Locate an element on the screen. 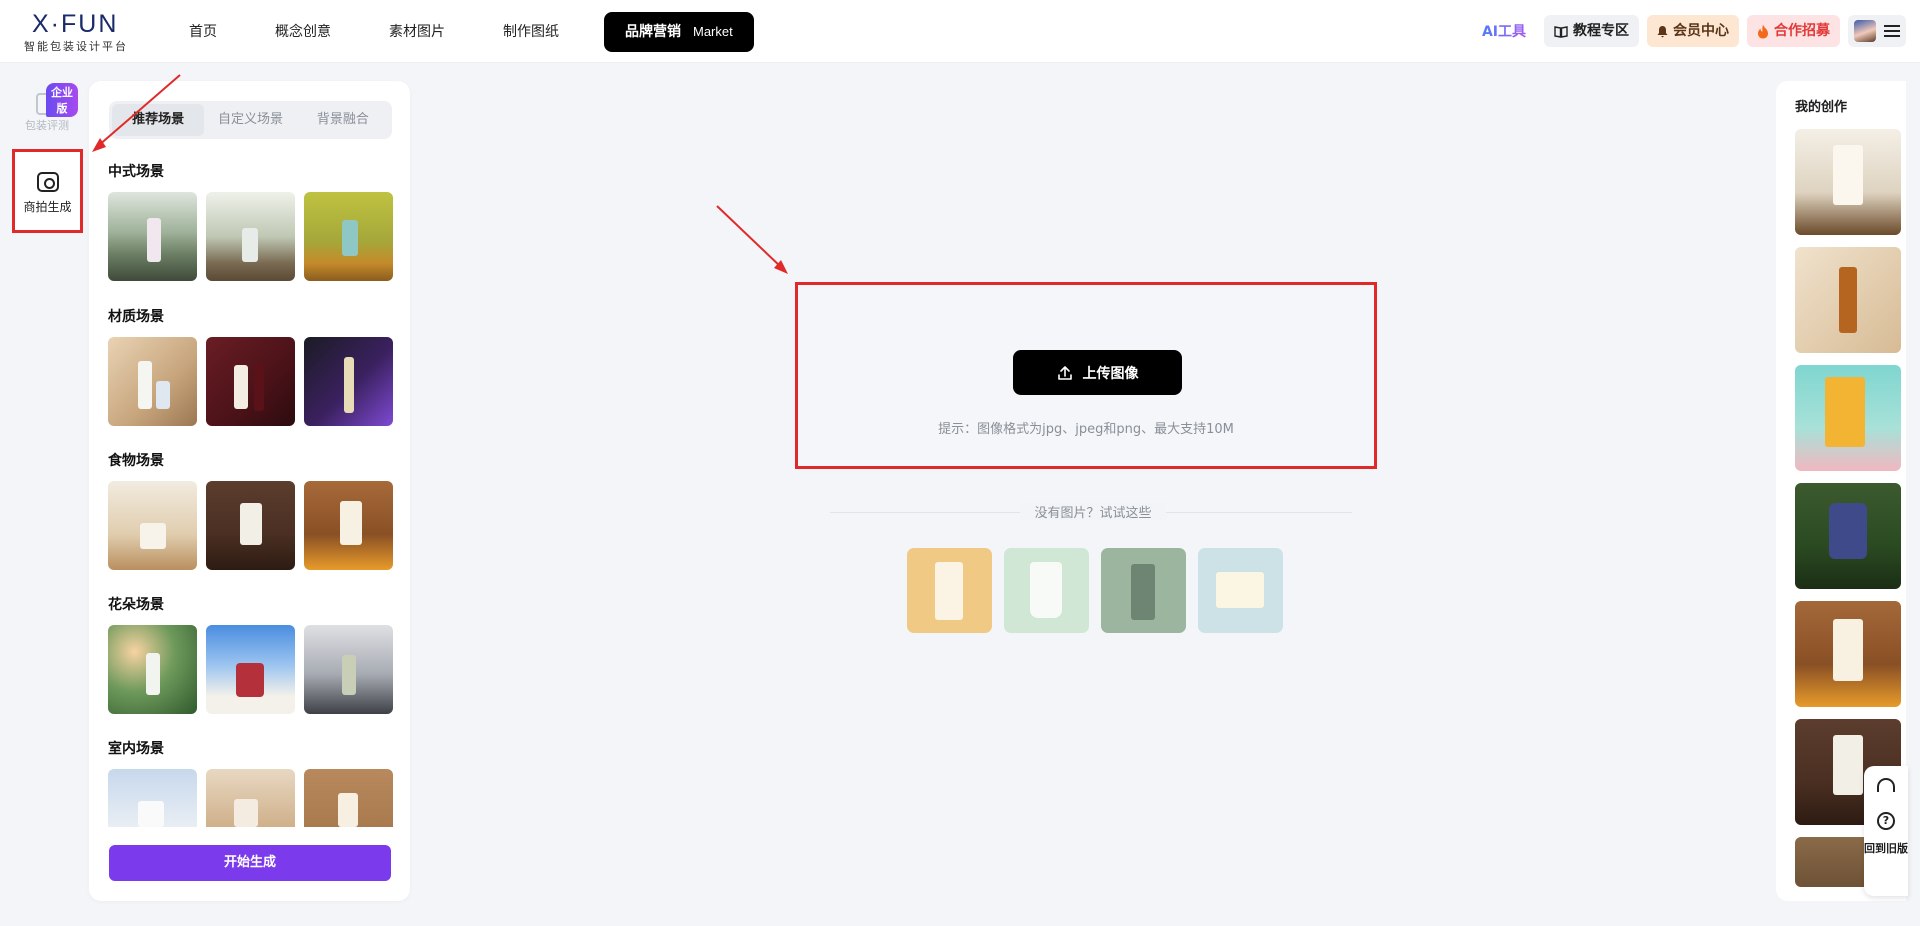 The image size is (1920, 926). bell-icon is located at coordinates (1662, 31).